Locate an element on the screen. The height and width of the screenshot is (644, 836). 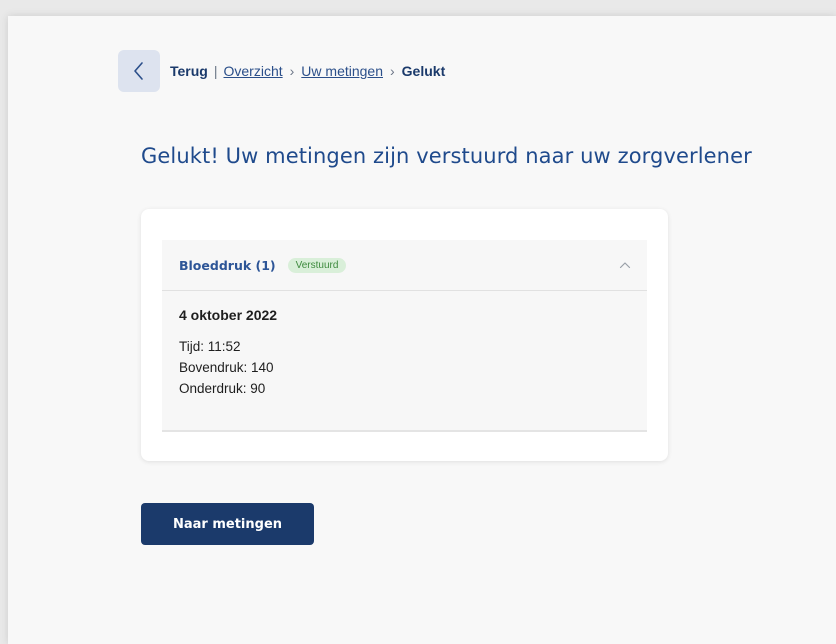
measurement-diastolic: Onderdruk: 90 is located at coordinates (222, 388).